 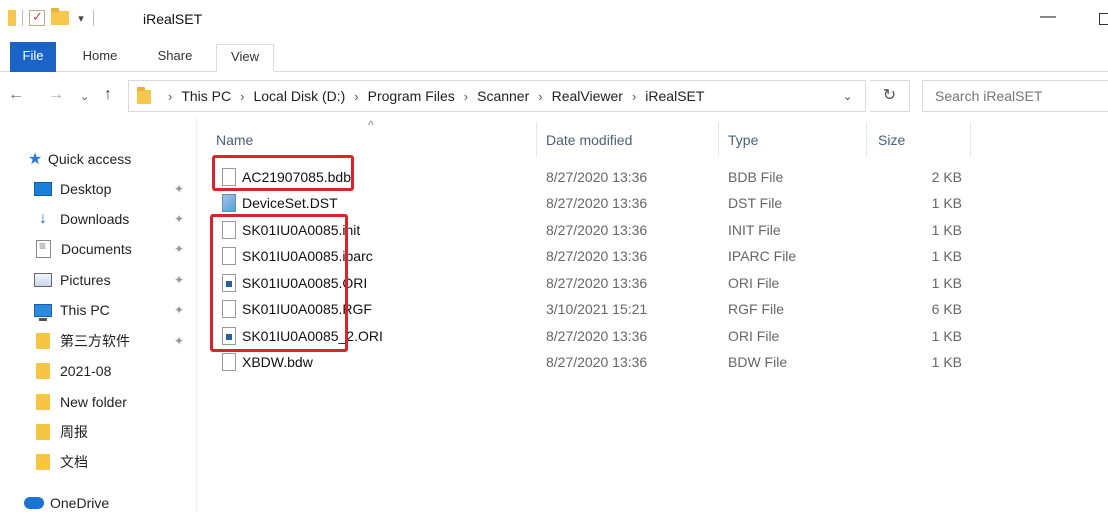 I want to click on sidebar-item-label: 第三方软件, so click(x=95, y=341).